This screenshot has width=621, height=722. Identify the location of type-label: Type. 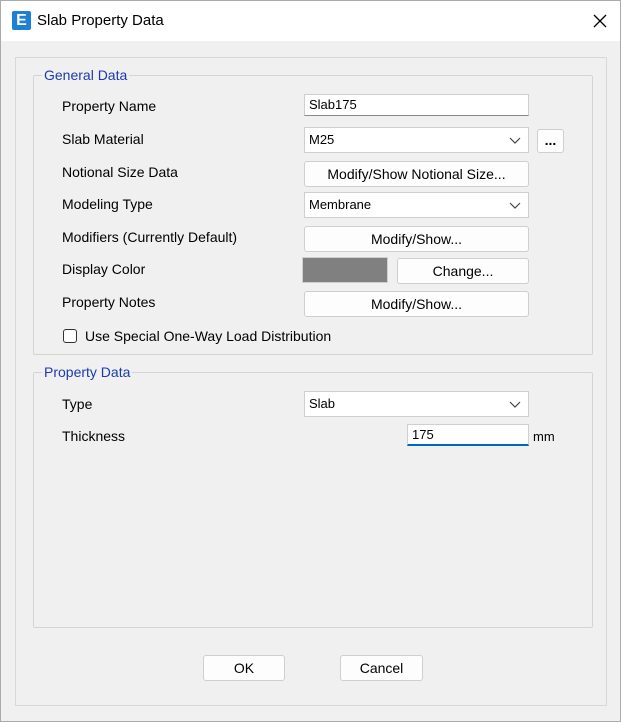
(77, 404).